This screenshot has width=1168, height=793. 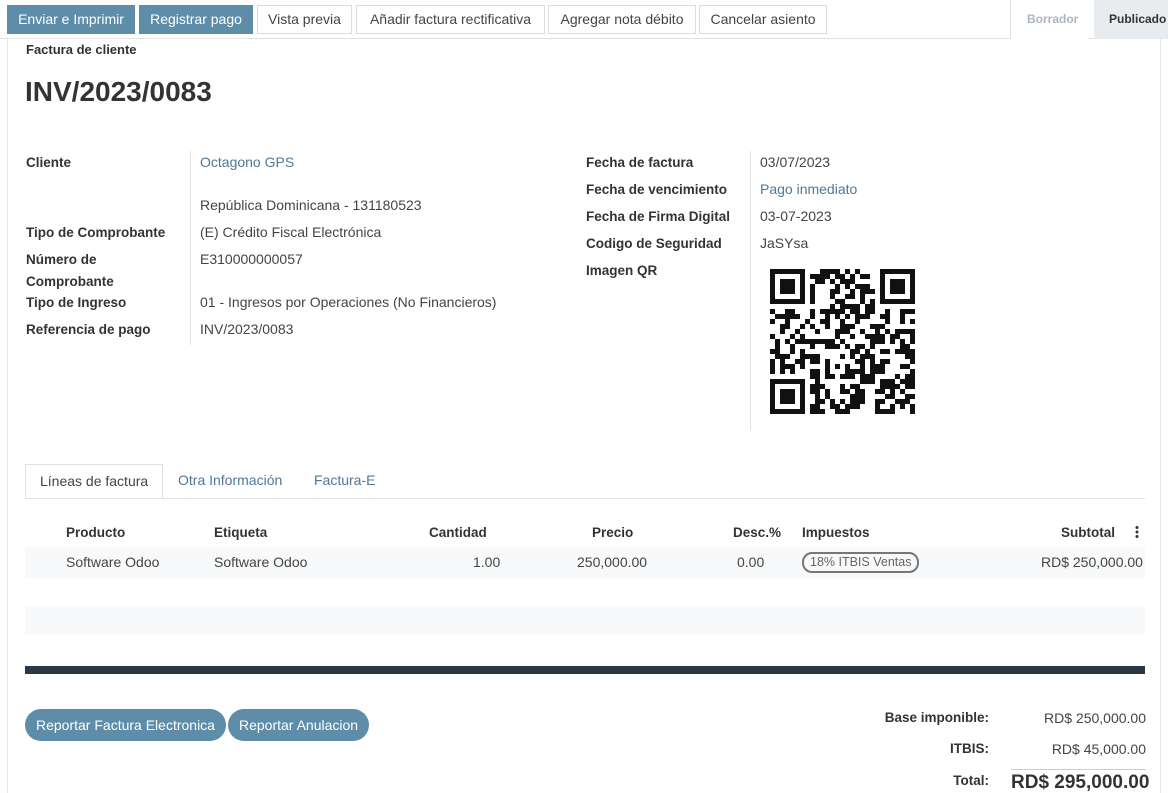 What do you see at coordinates (344, 481) in the screenshot?
I see `tab-einvoice: Factura-E` at bounding box center [344, 481].